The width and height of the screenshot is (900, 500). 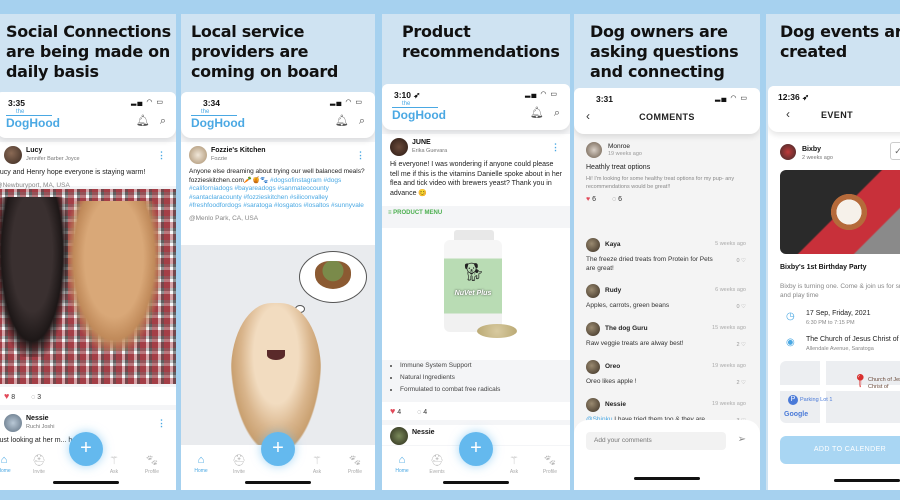 What do you see at coordinates (794, 97) in the screenshot?
I see `status-time: 12:36 ➶` at bounding box center [794, 97].